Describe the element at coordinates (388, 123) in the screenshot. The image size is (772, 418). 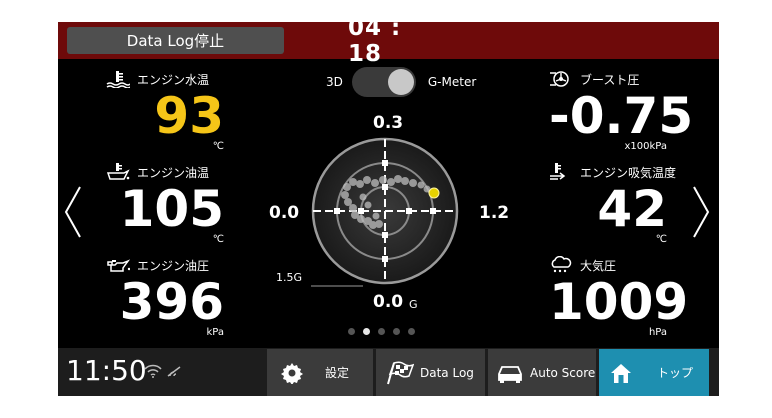
I see `g-meter-top-value: 0.3` at that location.